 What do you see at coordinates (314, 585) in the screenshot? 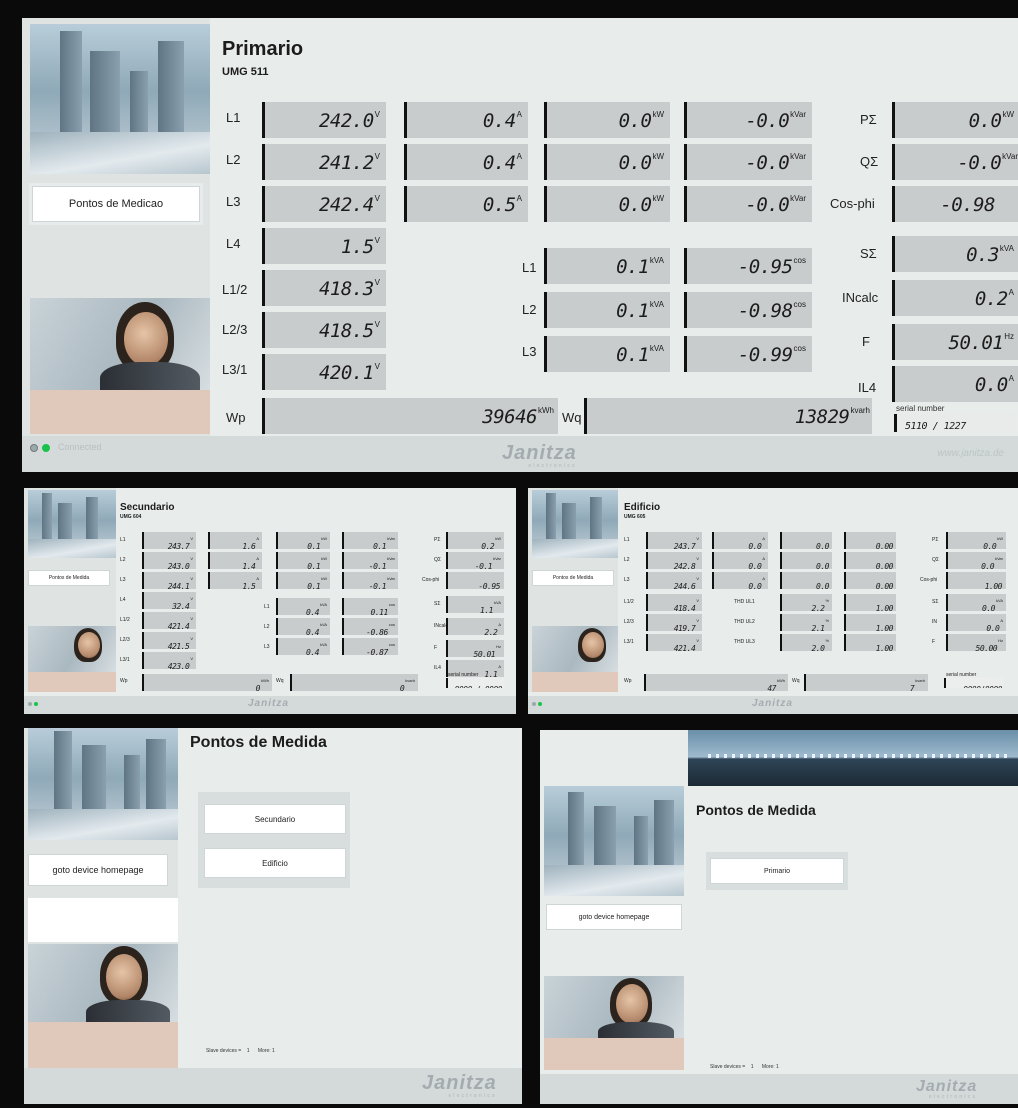
I see `power-display-value: 0.1` at bounding box center [314, 585].